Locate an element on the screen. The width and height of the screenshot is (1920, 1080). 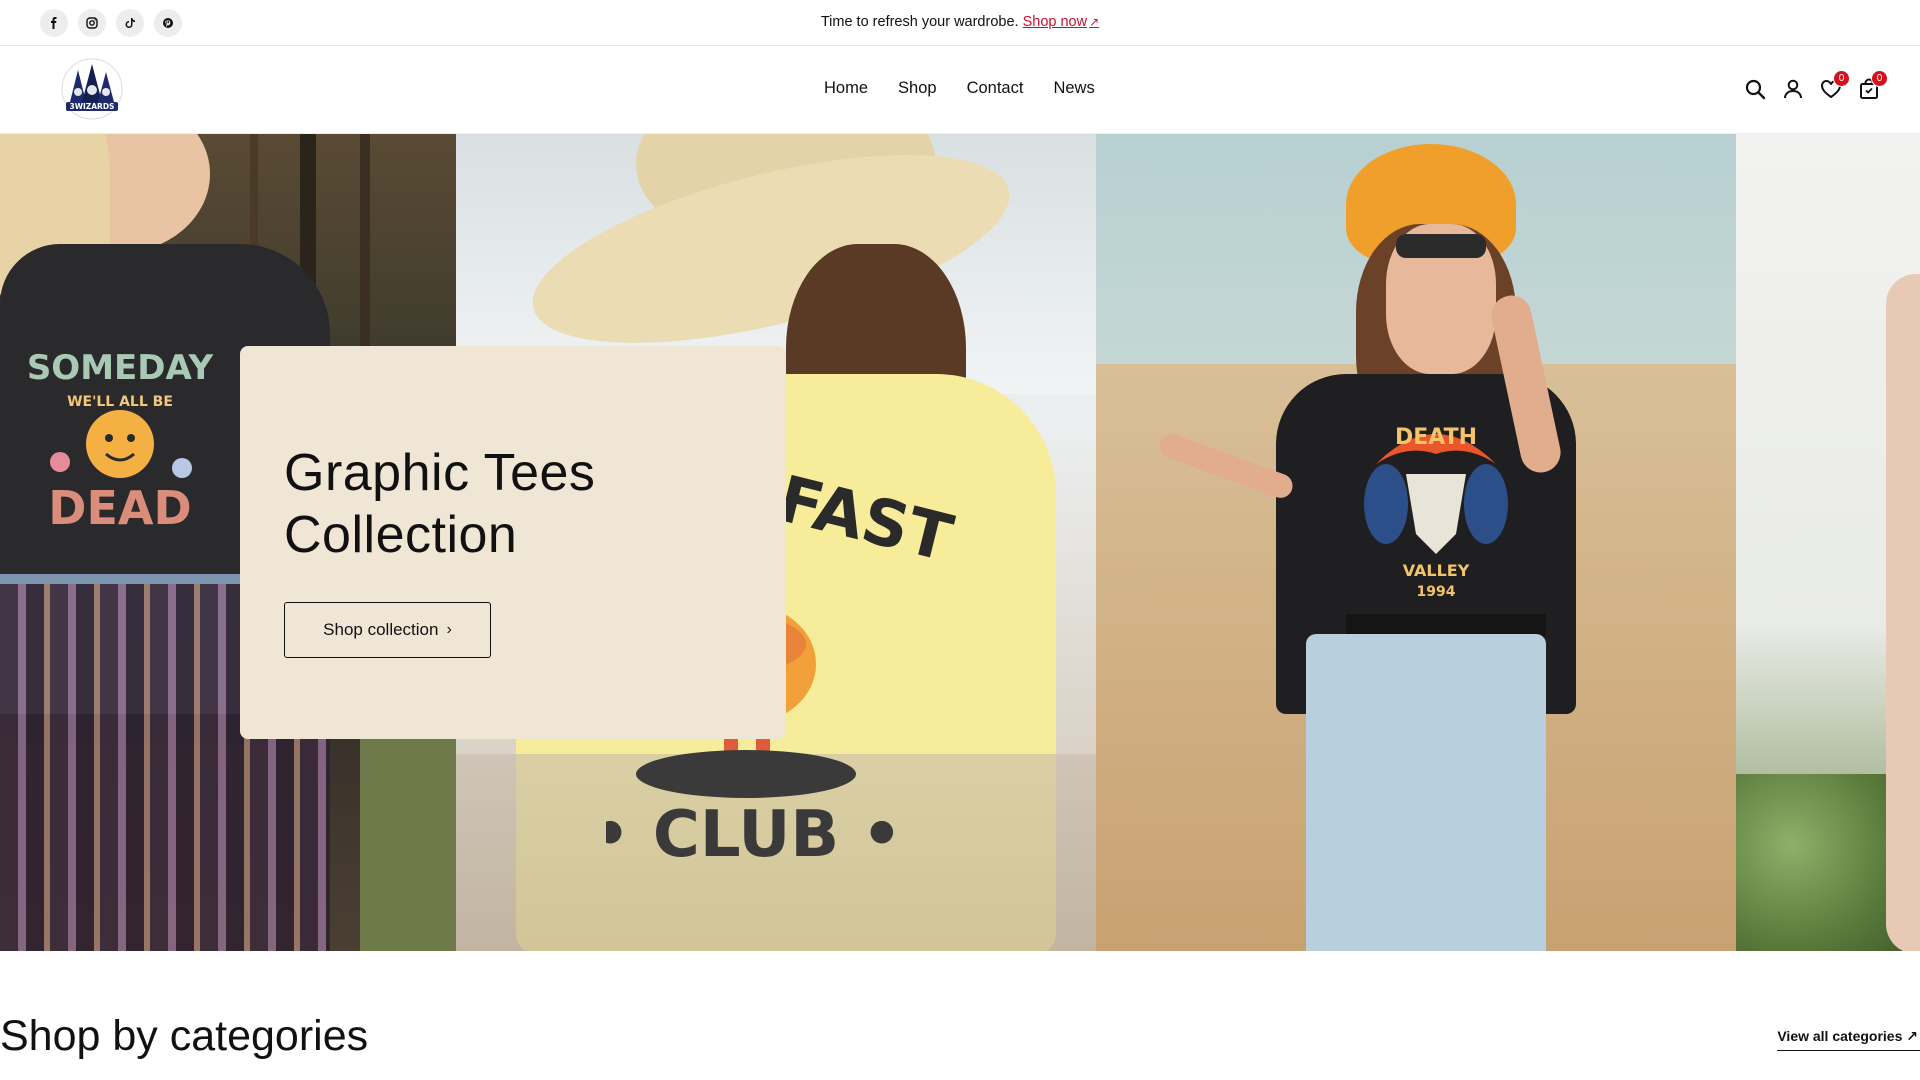
svg-text: WE'LL ALL BE is located at coordinates (120, 402).